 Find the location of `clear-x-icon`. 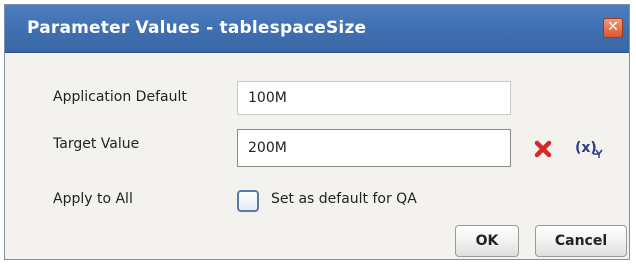

clear-x-icon is located at coordinates (543, 149).